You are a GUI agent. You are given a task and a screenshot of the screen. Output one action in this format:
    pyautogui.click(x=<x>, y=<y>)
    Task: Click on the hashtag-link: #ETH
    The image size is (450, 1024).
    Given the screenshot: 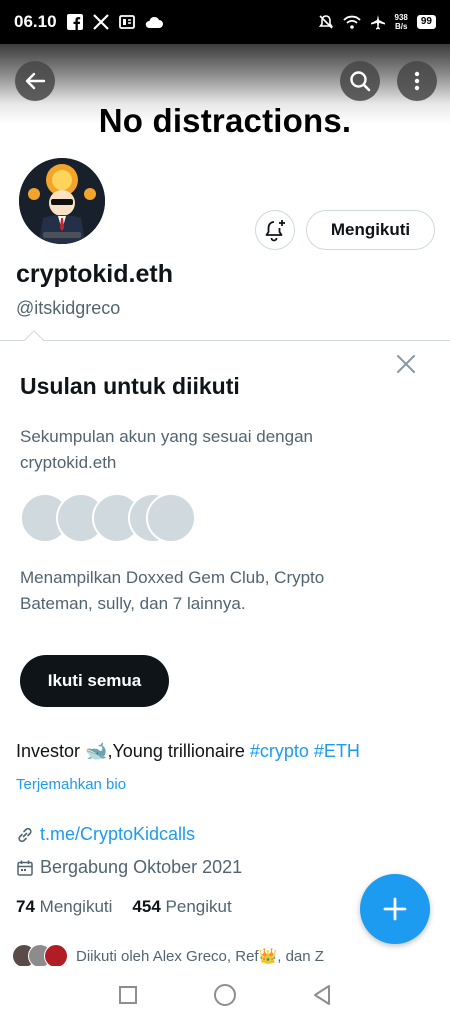 What is the action you would take?
    pyautogui.click(x=337, y=751)
    